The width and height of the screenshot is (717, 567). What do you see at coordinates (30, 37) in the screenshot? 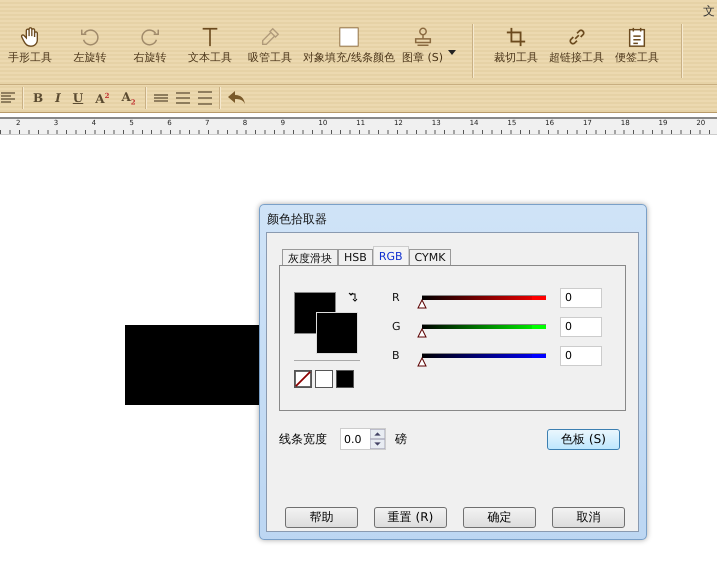
I see `hand-icon` at bounding box center [30, 37].